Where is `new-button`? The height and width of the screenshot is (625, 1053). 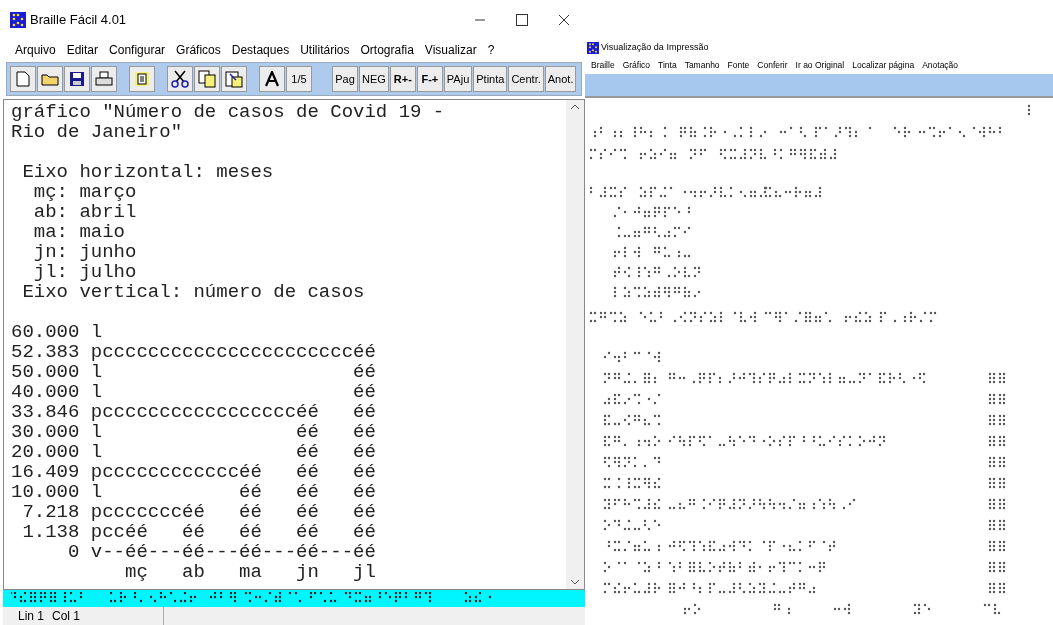
new-button is located at coordinates (23, 79).